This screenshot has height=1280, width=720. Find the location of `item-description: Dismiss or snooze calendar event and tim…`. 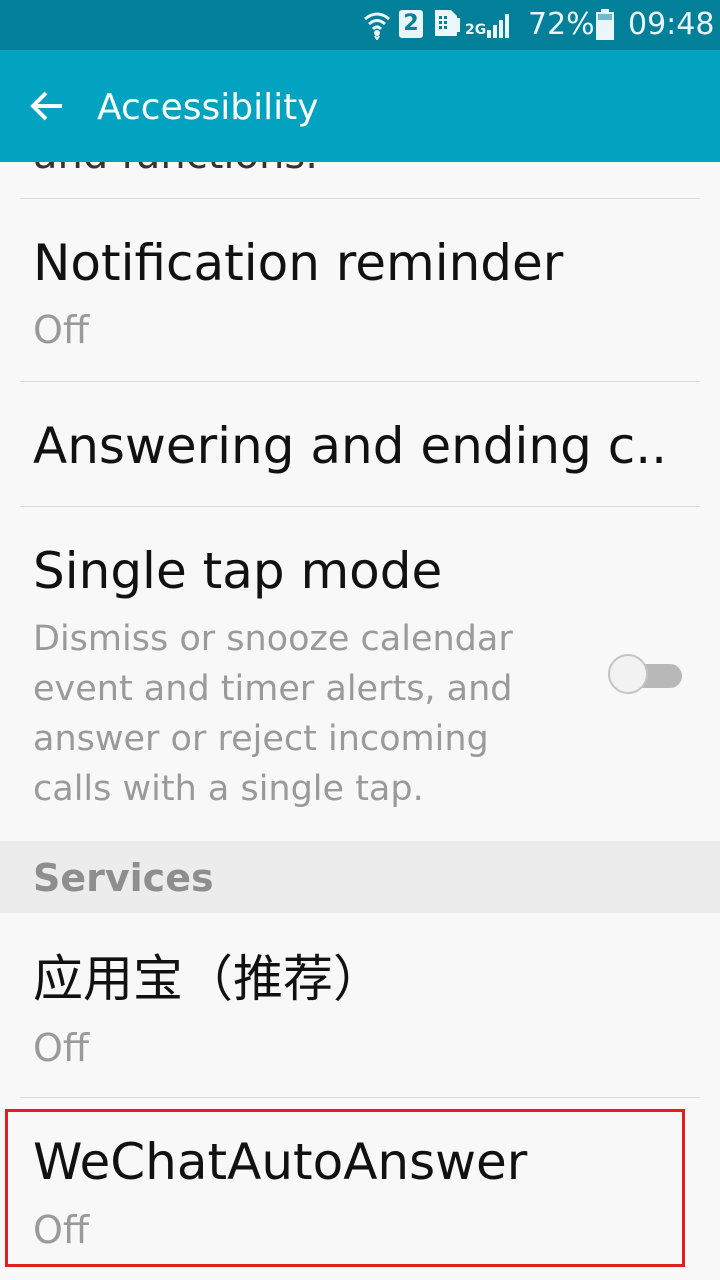

item-description: Dismiss or snooze calendar event and tim… is located at coordinates (273, 714).